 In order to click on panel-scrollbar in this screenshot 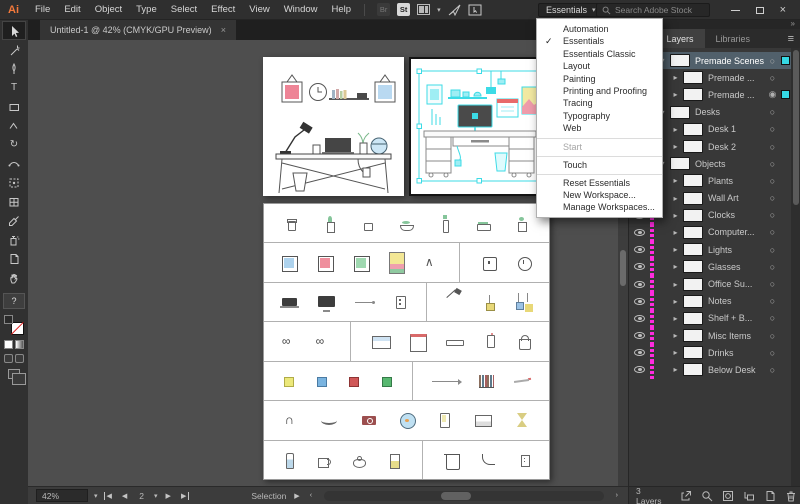, I will do `click(795, 267)`.